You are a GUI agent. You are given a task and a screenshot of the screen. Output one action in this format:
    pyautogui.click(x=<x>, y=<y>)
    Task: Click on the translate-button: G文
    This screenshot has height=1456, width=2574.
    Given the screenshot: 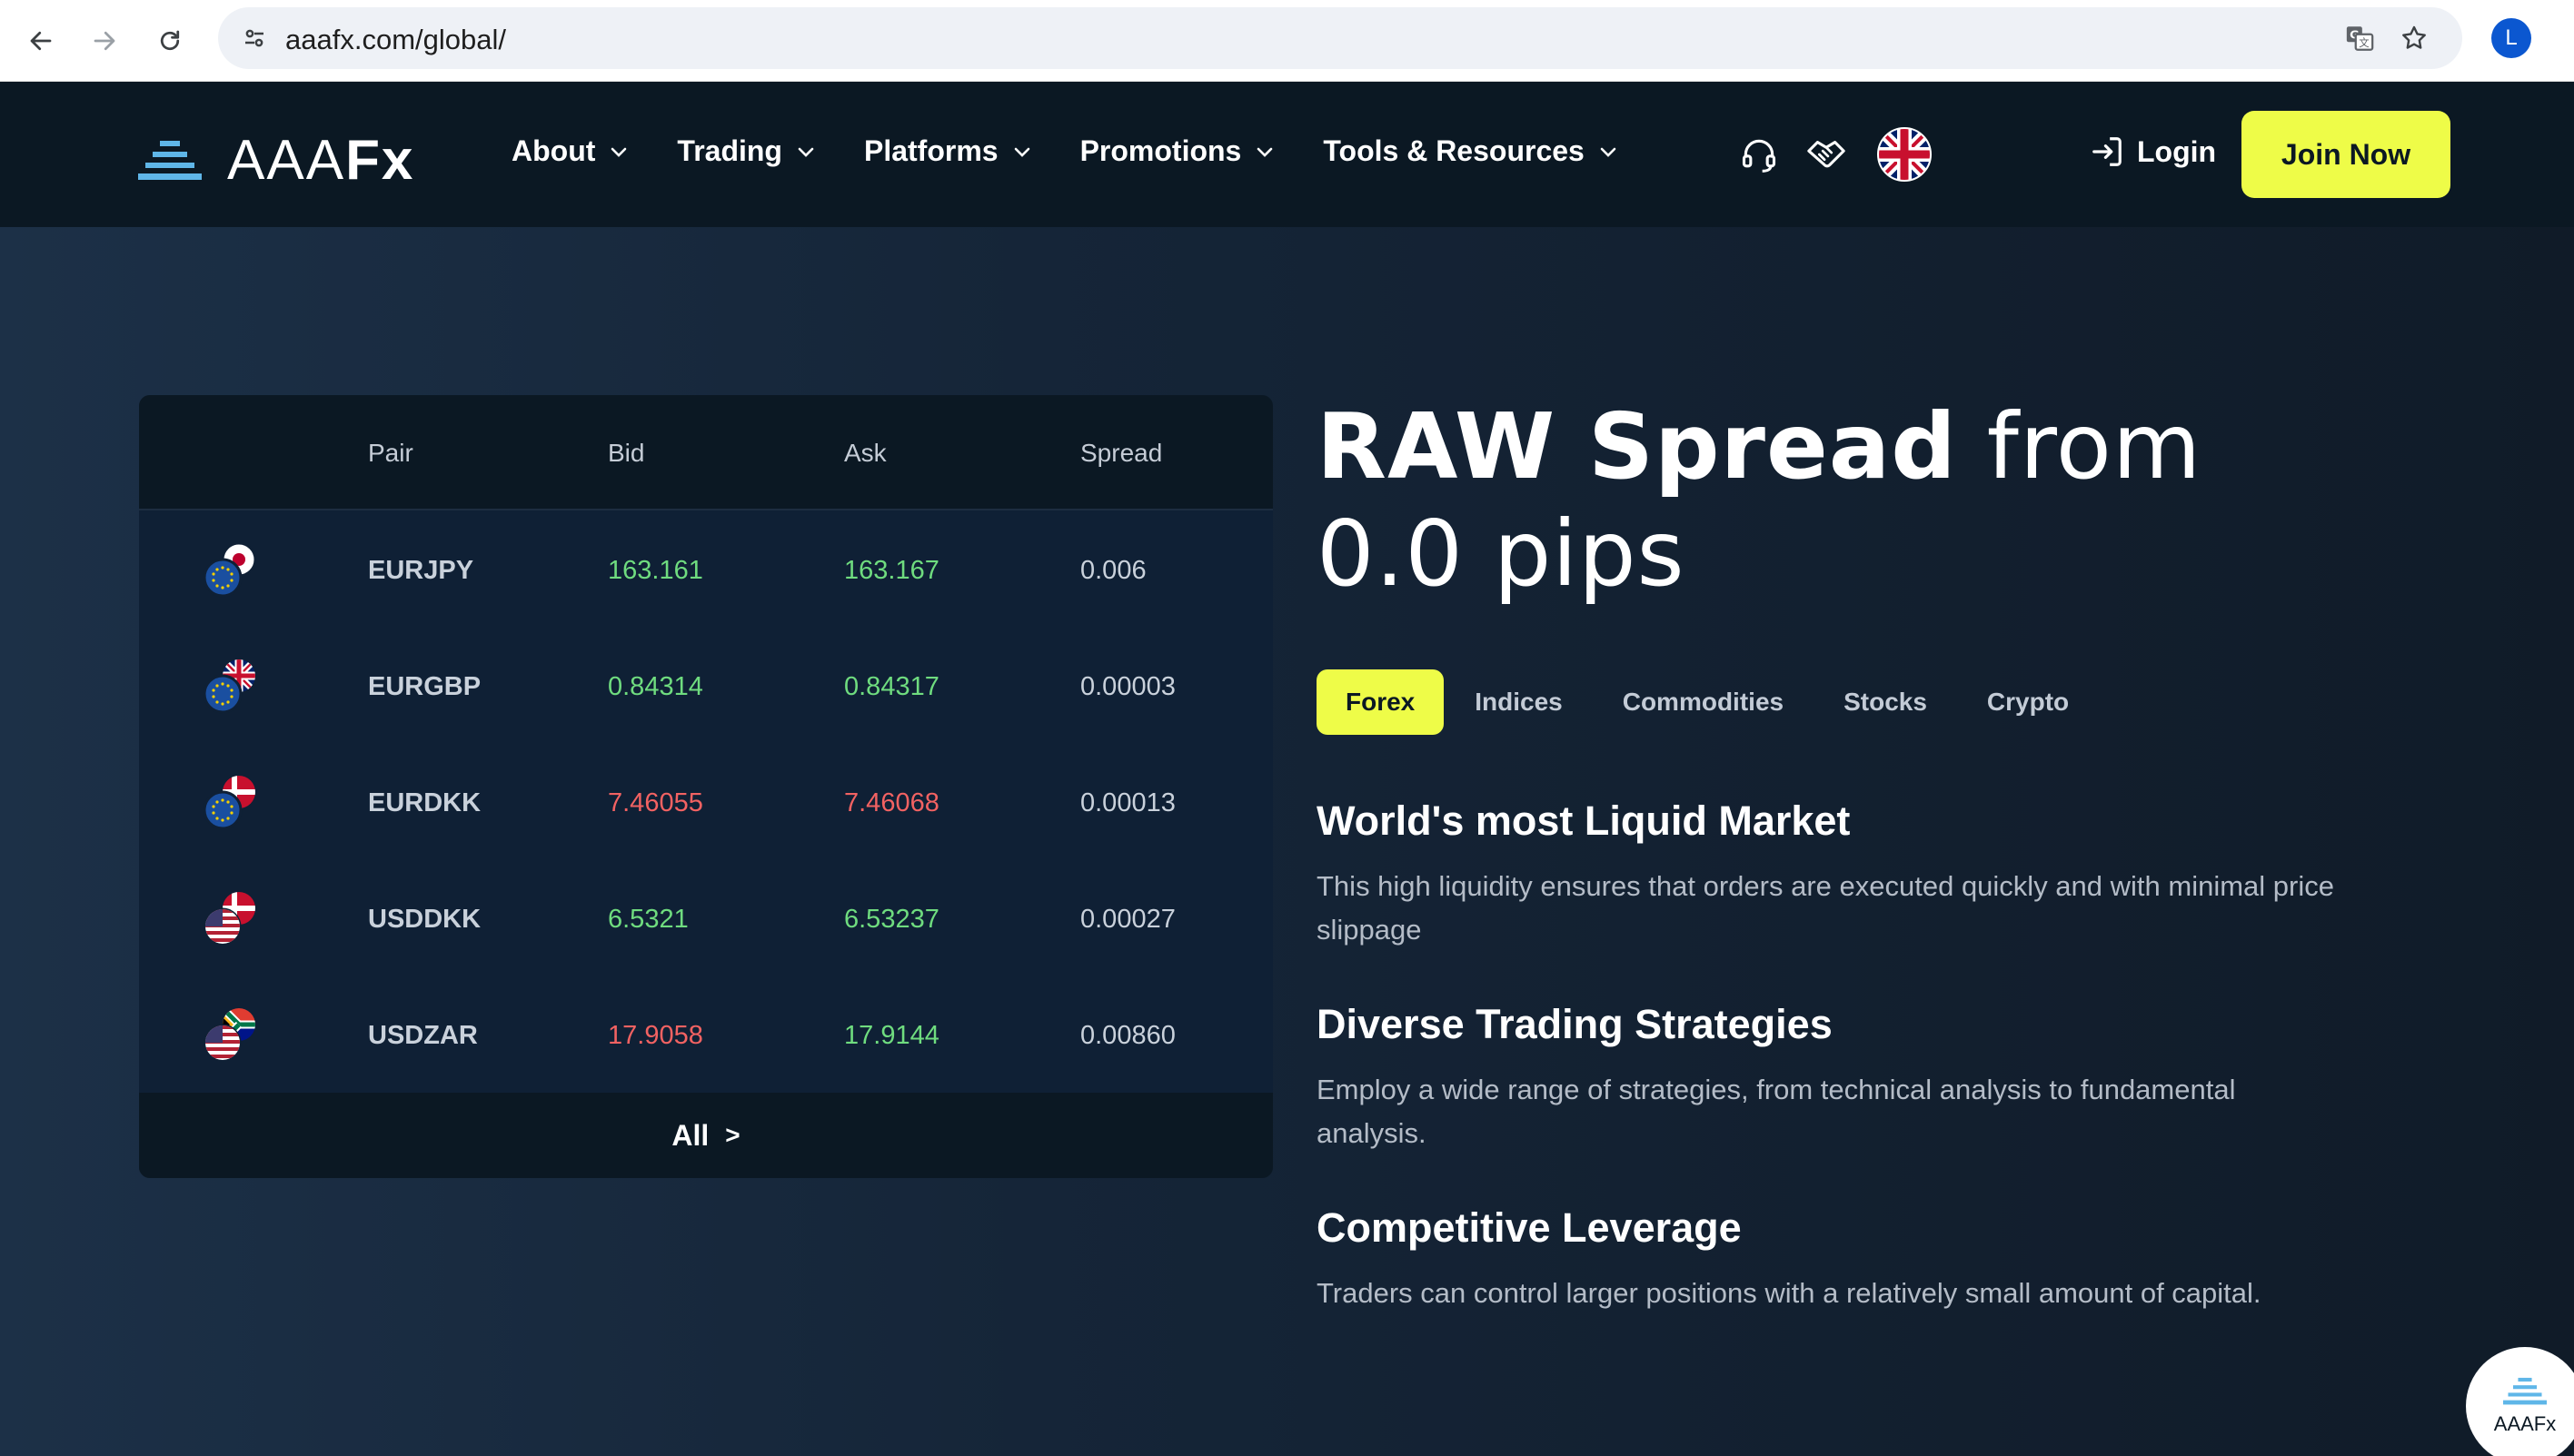 What is the action you would take?
    pyautogui.click(x=2360, y=38)
    